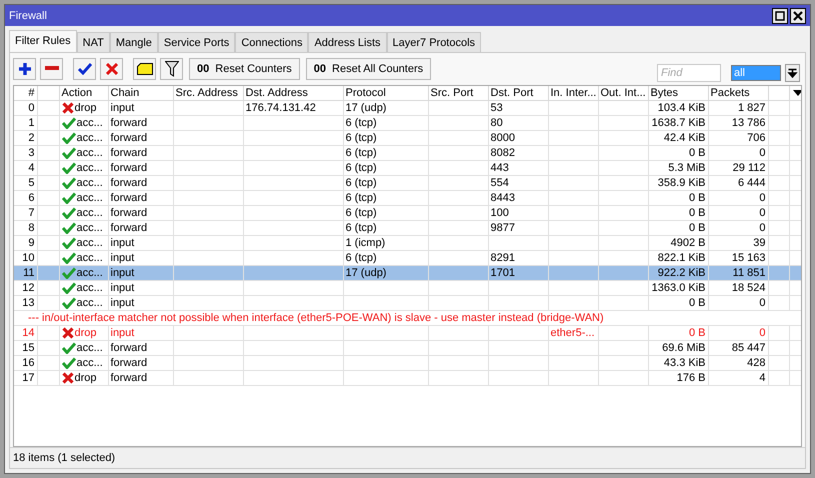 The image size is (815, 478). I want to click on filter-icon, so click(171, 69).